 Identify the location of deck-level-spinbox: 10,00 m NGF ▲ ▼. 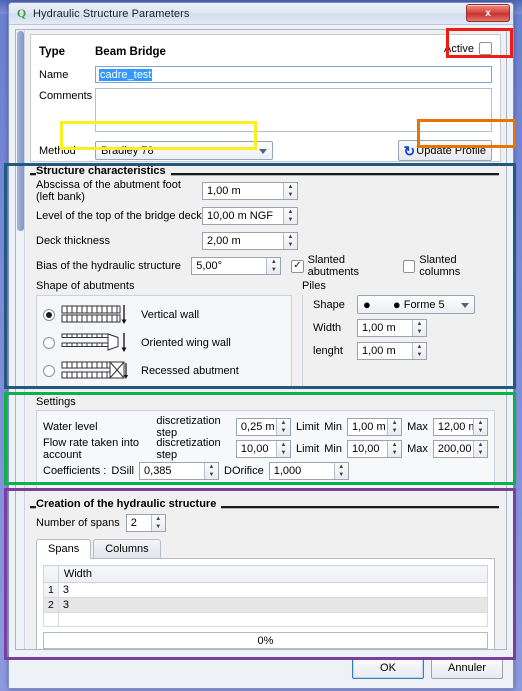
(250, 216).